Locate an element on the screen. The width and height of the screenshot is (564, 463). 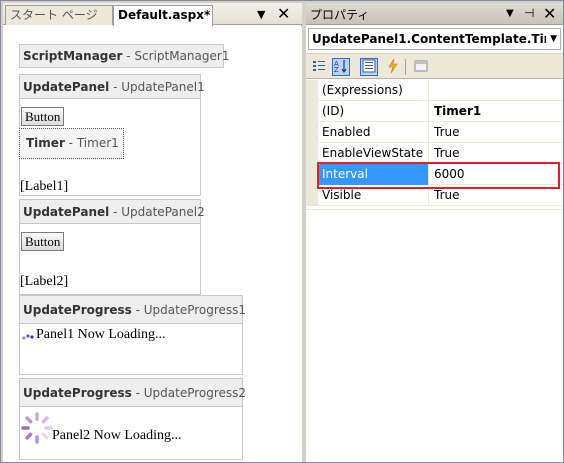
chevron-down-icon: ▼ is located at coordinates (553, 39).